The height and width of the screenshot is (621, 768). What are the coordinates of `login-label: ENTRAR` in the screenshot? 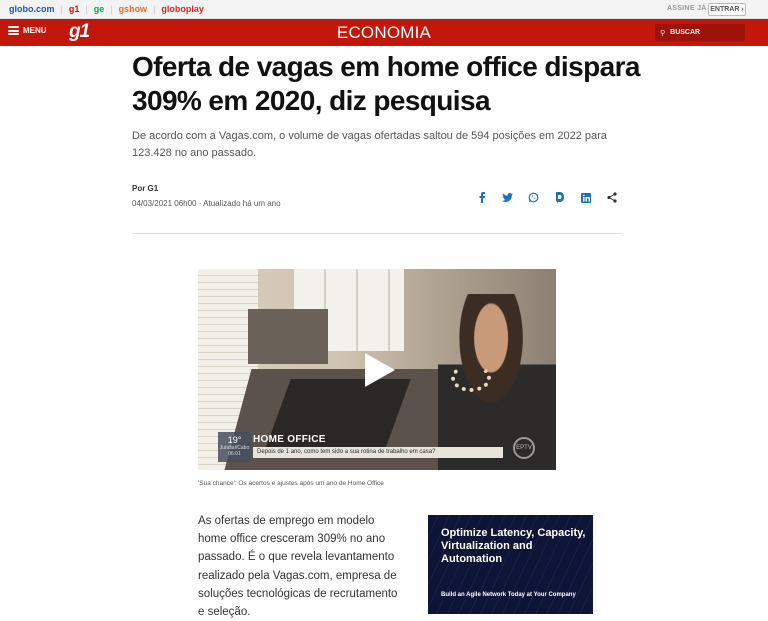 It's located at (725, 9).